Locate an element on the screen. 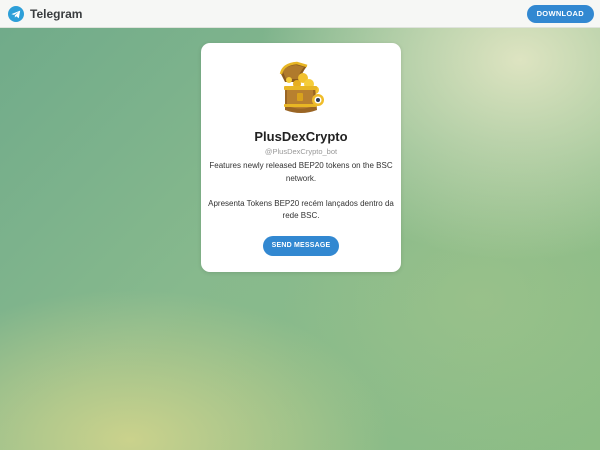  treasure-chest-icon is located at coordinates (301, 90).